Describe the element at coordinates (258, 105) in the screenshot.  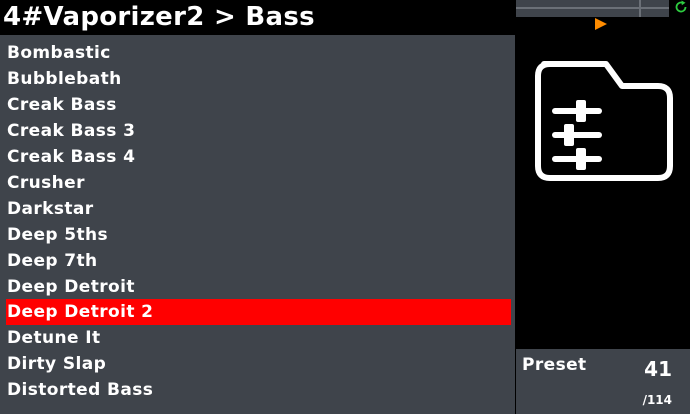
I see `preset-list-item: Creak Bass` at that location.